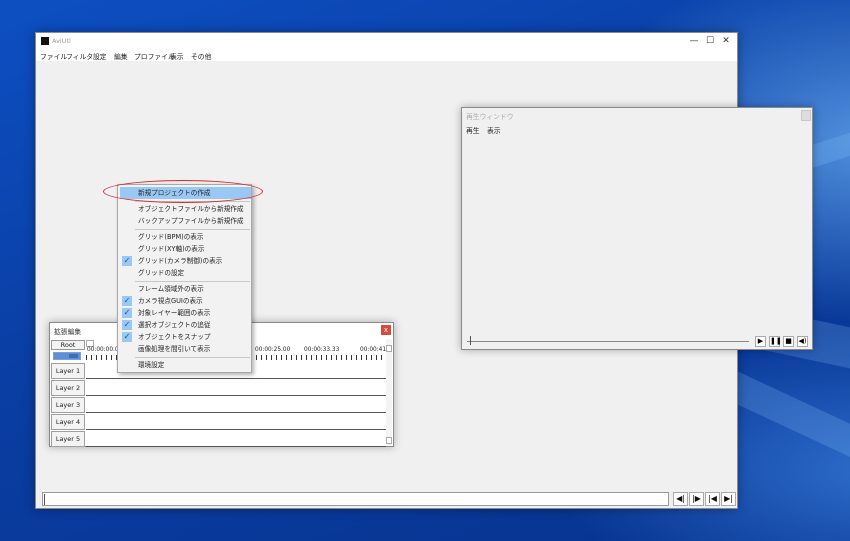  Describe the element at coordinates (273, 350) in the screenshot. I see `ruler-label: 00:00:25.00` at that location.